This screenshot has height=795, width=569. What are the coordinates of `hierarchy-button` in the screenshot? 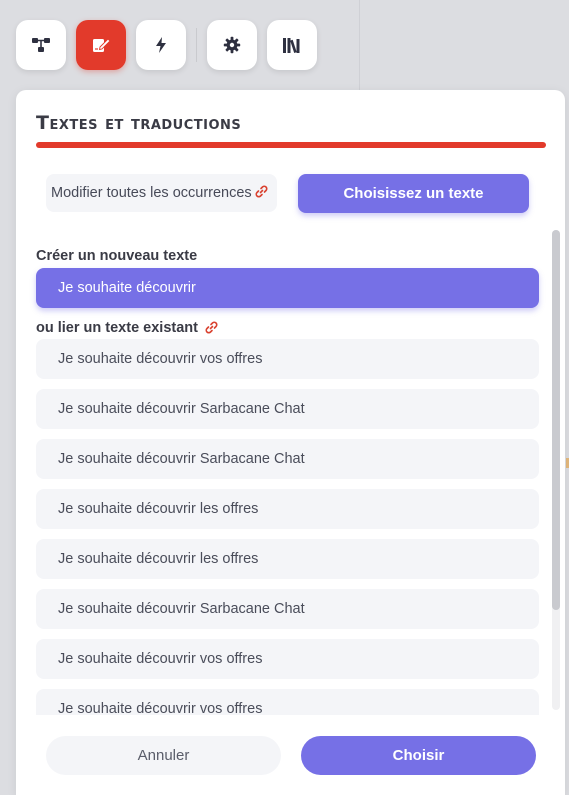 It's located at (41, 45).